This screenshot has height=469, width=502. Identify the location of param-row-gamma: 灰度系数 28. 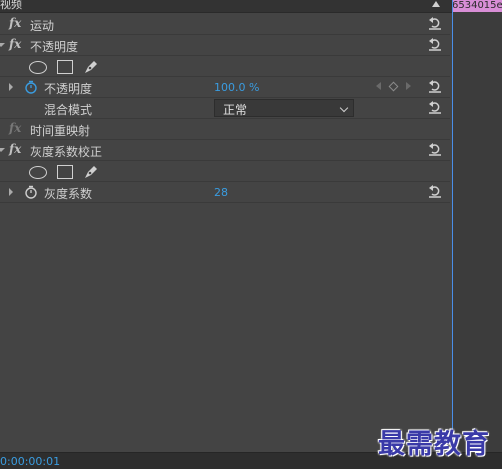
(225, 192).